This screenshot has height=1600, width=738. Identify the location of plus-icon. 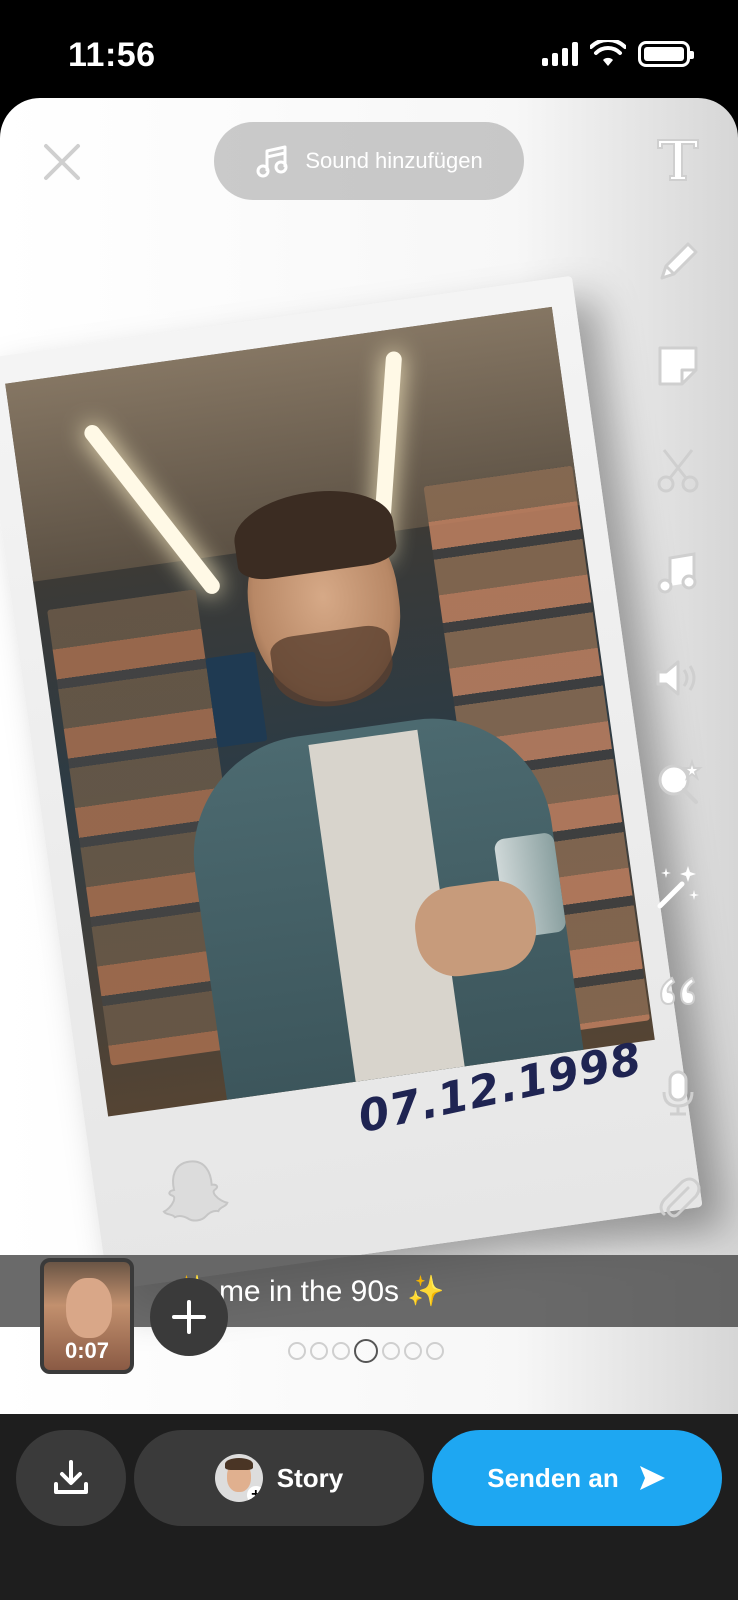
(189, 1317).